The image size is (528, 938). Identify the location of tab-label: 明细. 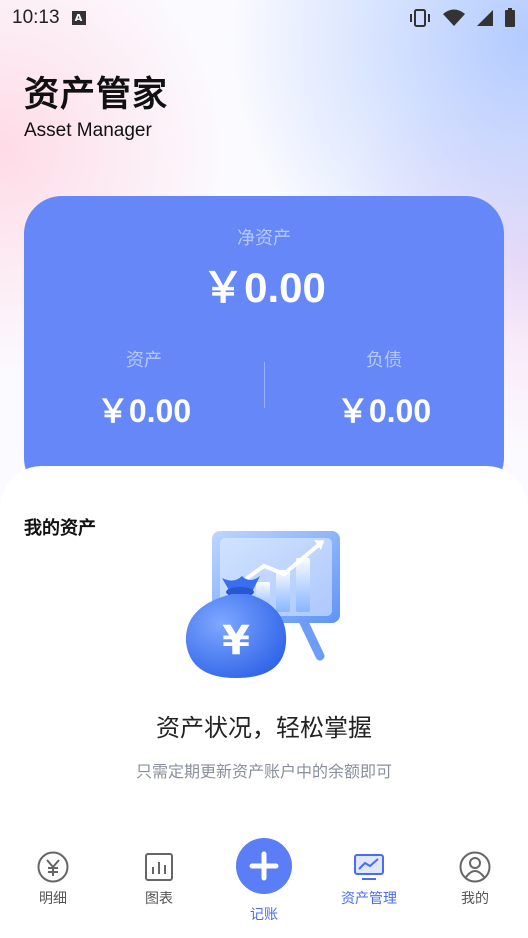
(53, 899).